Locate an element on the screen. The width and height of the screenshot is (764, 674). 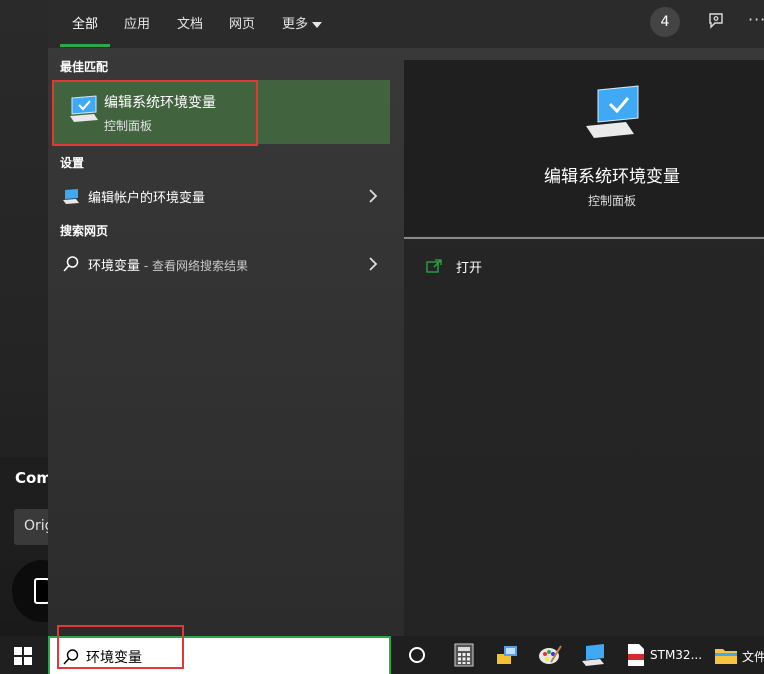
taskbar-files-label: 文件 is located at coordinates (753, 656).